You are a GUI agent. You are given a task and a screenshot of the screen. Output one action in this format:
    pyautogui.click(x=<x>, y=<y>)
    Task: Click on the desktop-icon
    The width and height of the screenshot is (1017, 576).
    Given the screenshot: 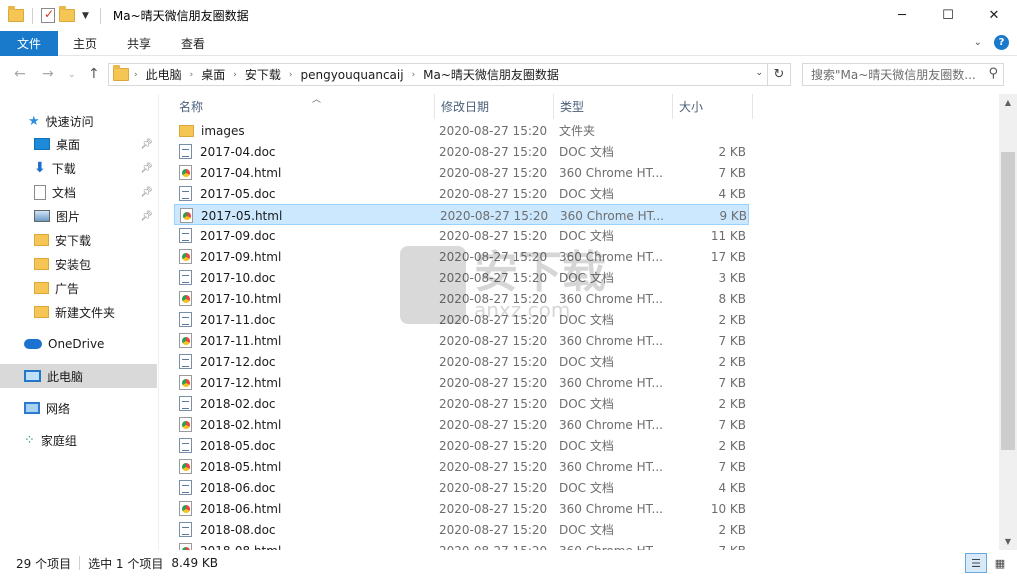 What is the action you would take?
    pyautogui.click(x=42, y=144)
    